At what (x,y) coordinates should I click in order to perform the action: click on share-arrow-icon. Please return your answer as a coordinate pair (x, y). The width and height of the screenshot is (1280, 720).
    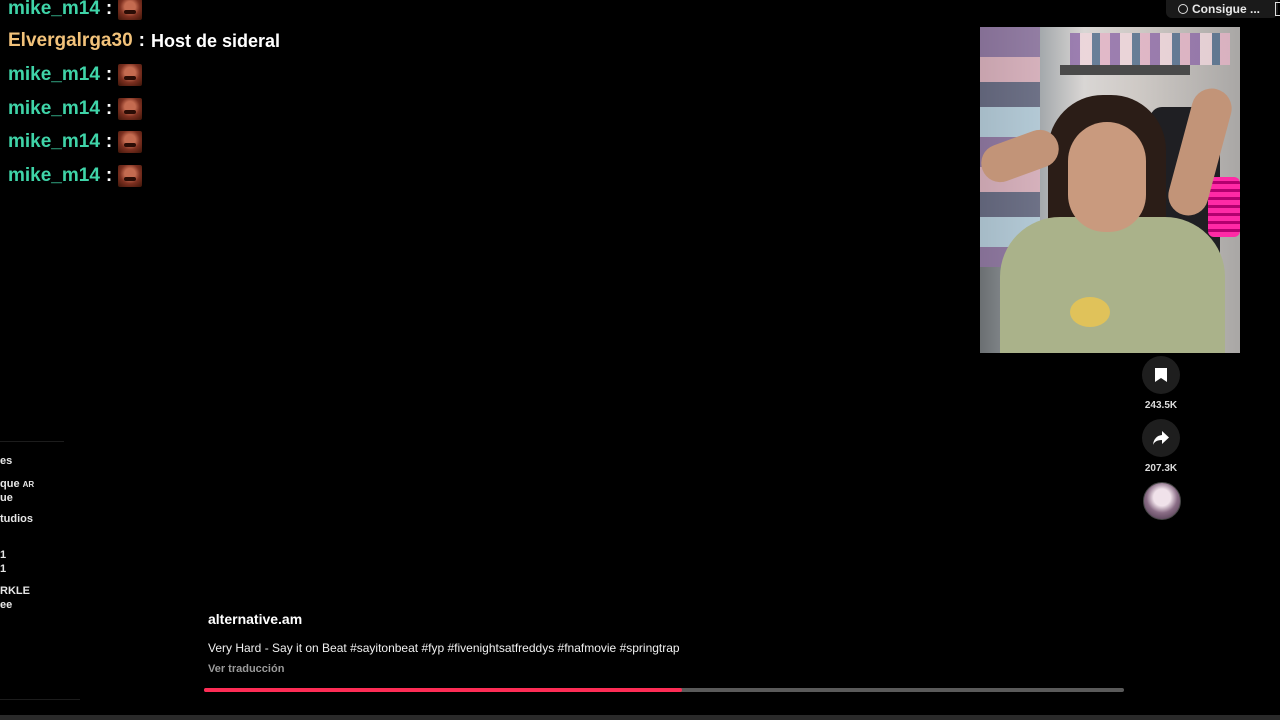
    Looking at the image, I should click on (1161, 438).